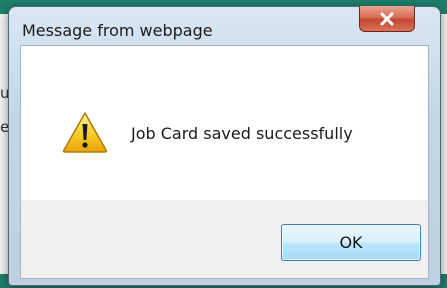 Image resolution: width=447 pixels, height=288 pixels. I want to click on close-button, so click(387, 19).